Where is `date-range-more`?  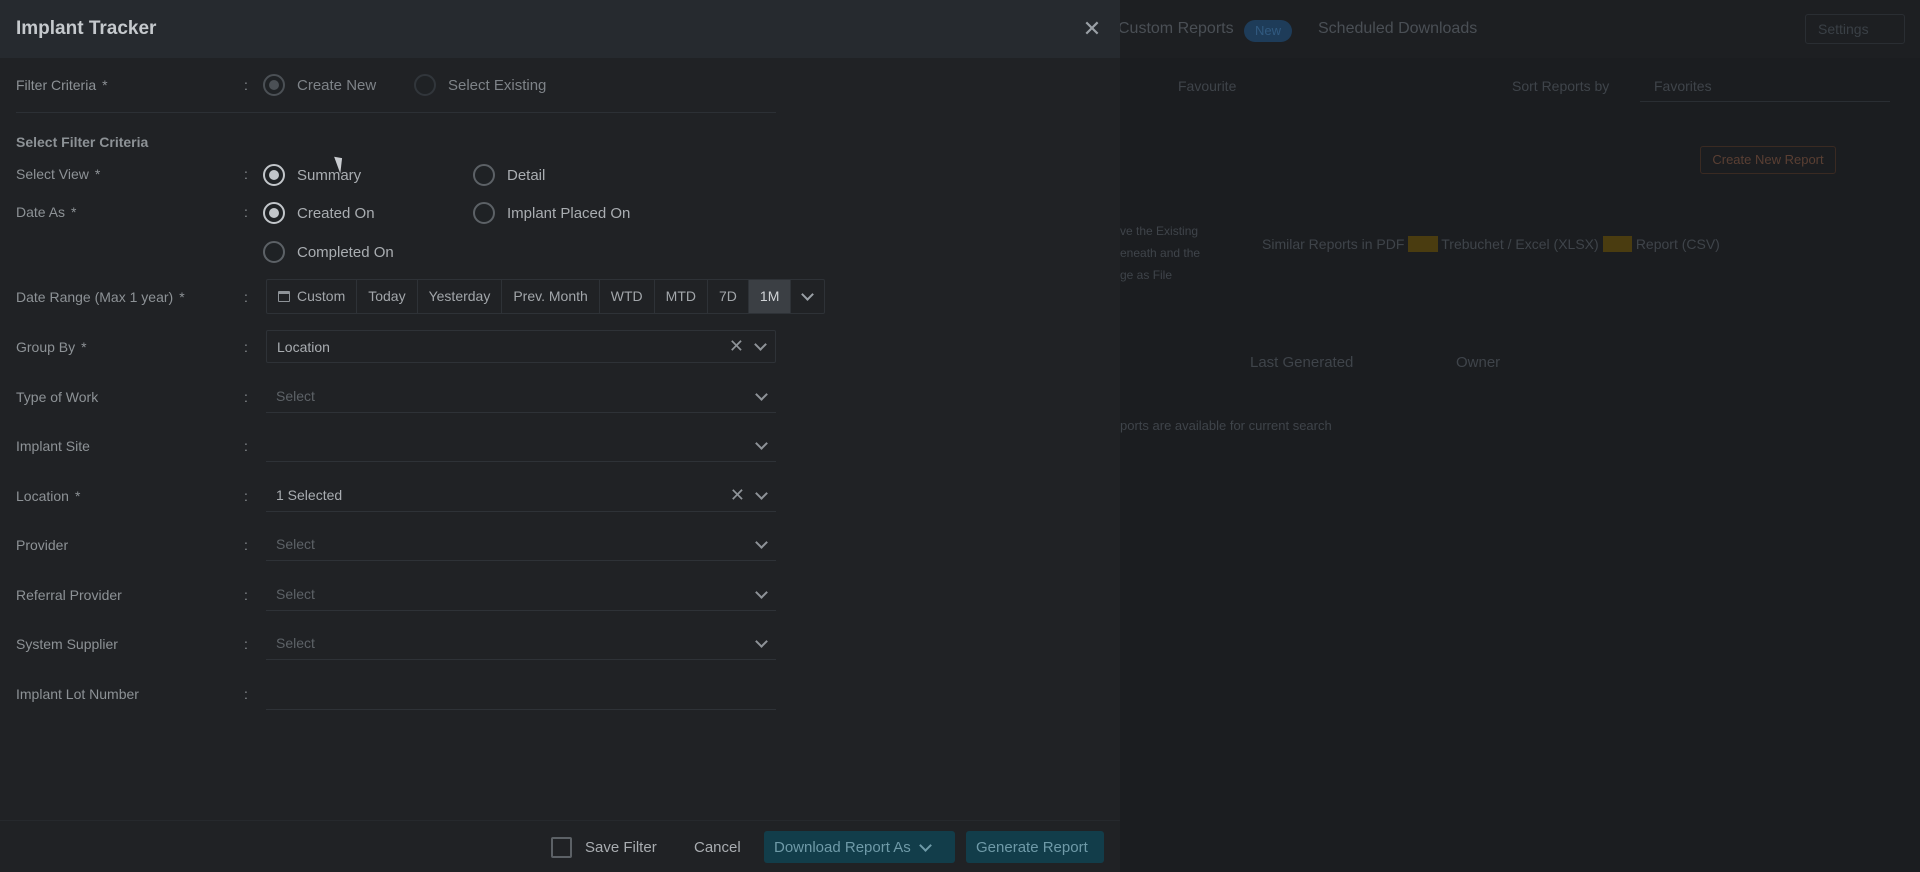 date-range-more is located at coordinates (807, 296).